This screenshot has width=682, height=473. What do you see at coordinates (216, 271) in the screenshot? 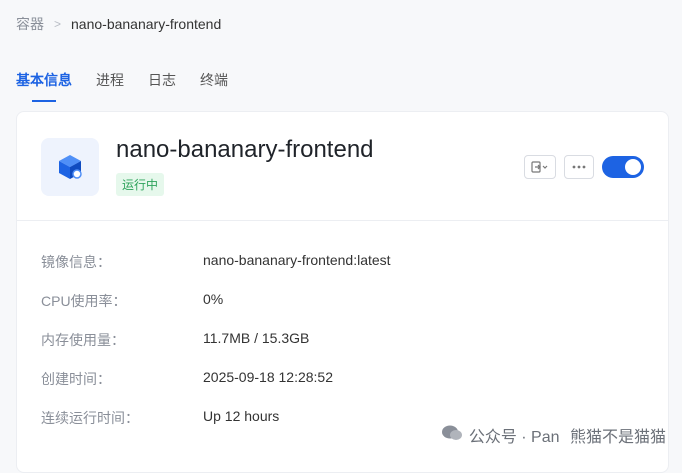
I see `info-row: 镜像信息： nano-bananary-frontend:latest` at bounding box center [216, 271].